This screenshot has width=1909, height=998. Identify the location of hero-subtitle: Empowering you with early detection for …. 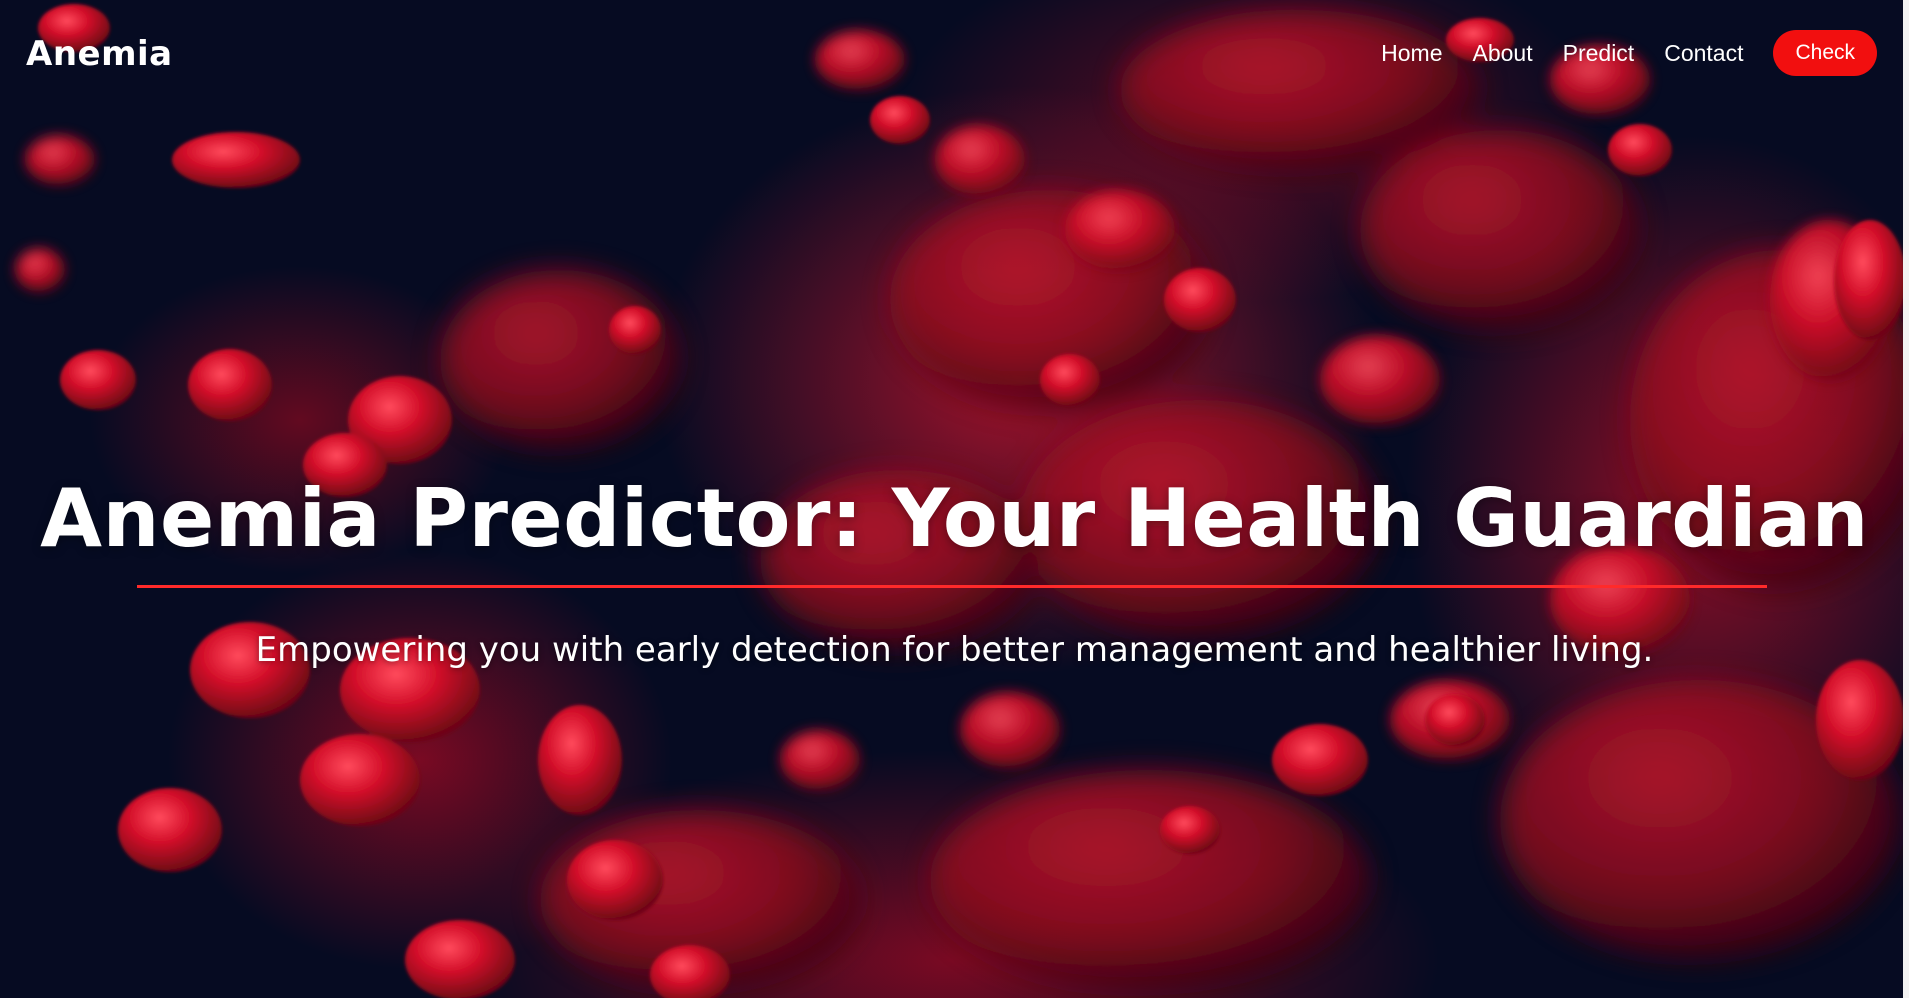
(954, 650).